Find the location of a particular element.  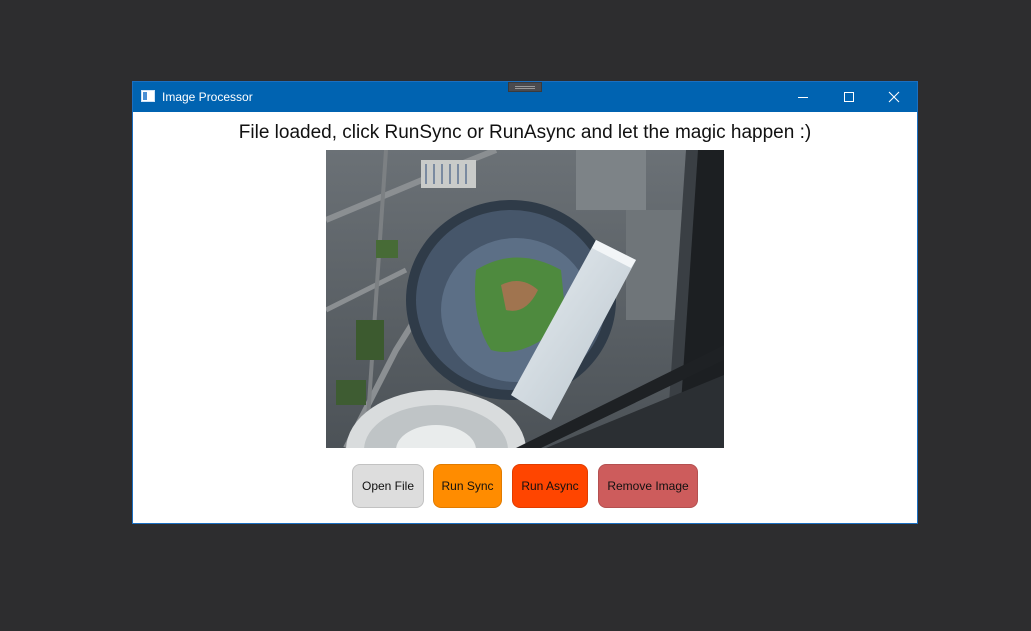

maximize-button is located at coordinates (849, 97).